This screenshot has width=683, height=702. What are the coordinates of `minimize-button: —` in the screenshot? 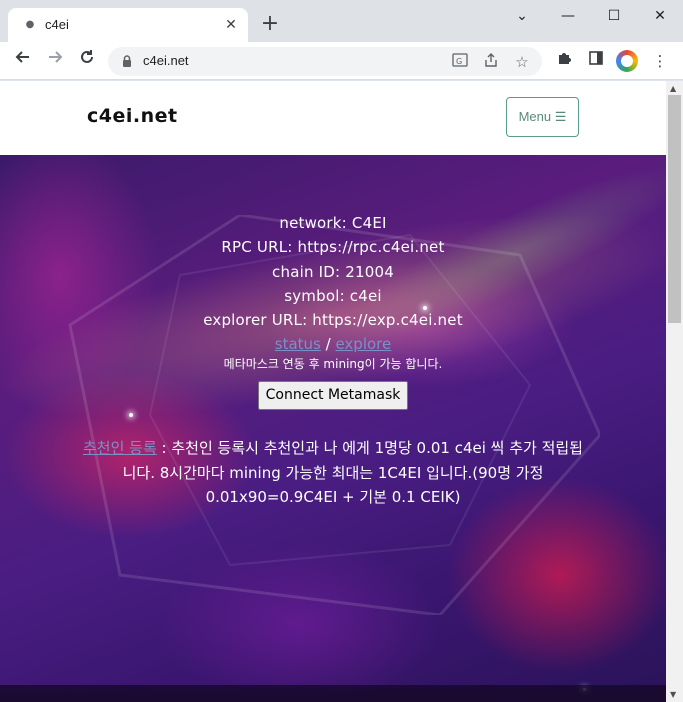 It's located at (568, 16).